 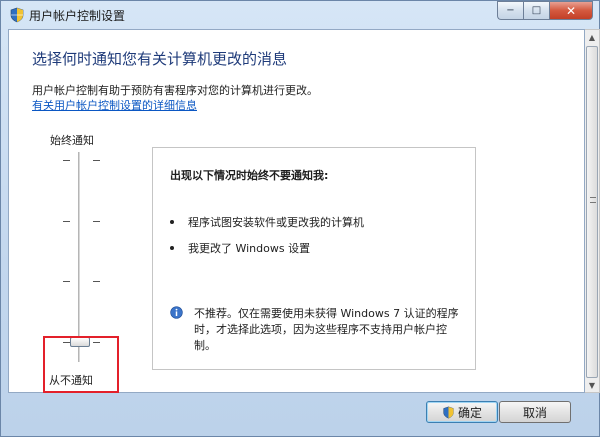 I want to click on scroll-down-icon: ▼, so click(x=592, y=385).